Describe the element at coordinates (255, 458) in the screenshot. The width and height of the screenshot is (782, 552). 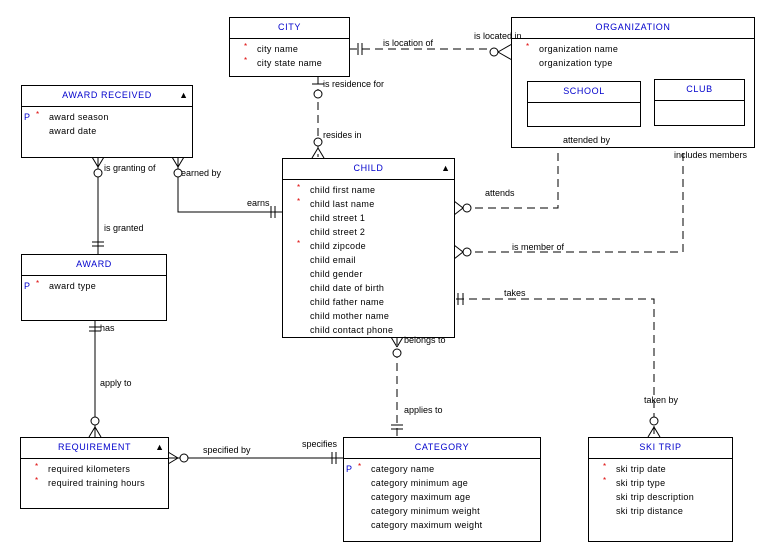
I see `link-requirement-category` at that location.